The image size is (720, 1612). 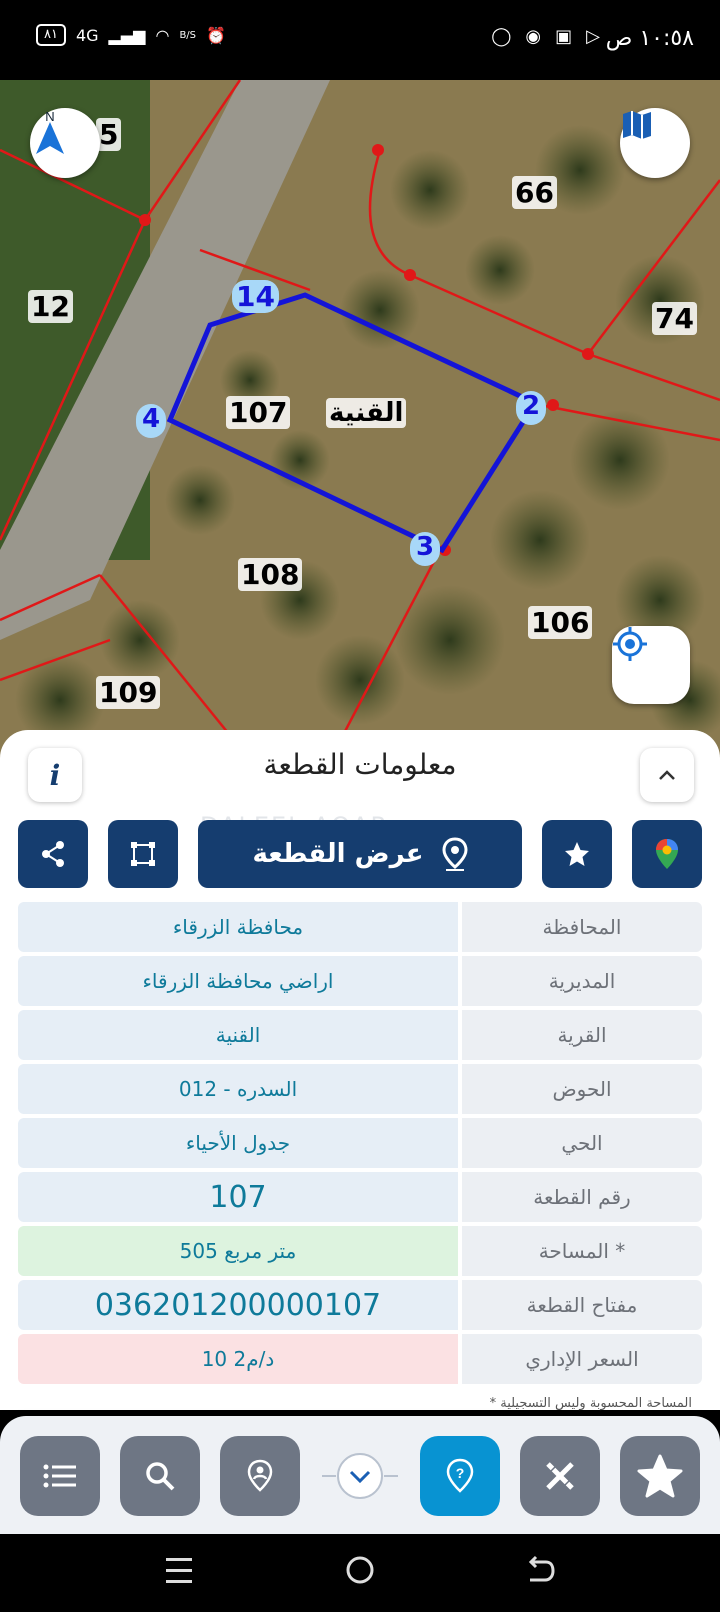 I want to click on row-neighborhood: جدول الأحياء الحي, so click(x=360, y=1143).